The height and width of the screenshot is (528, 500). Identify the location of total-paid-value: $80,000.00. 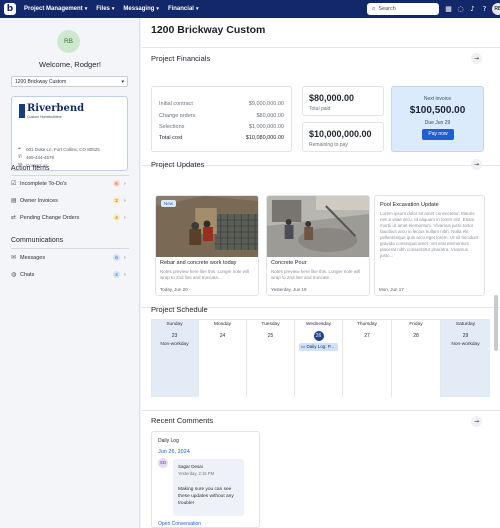
(332, 98).